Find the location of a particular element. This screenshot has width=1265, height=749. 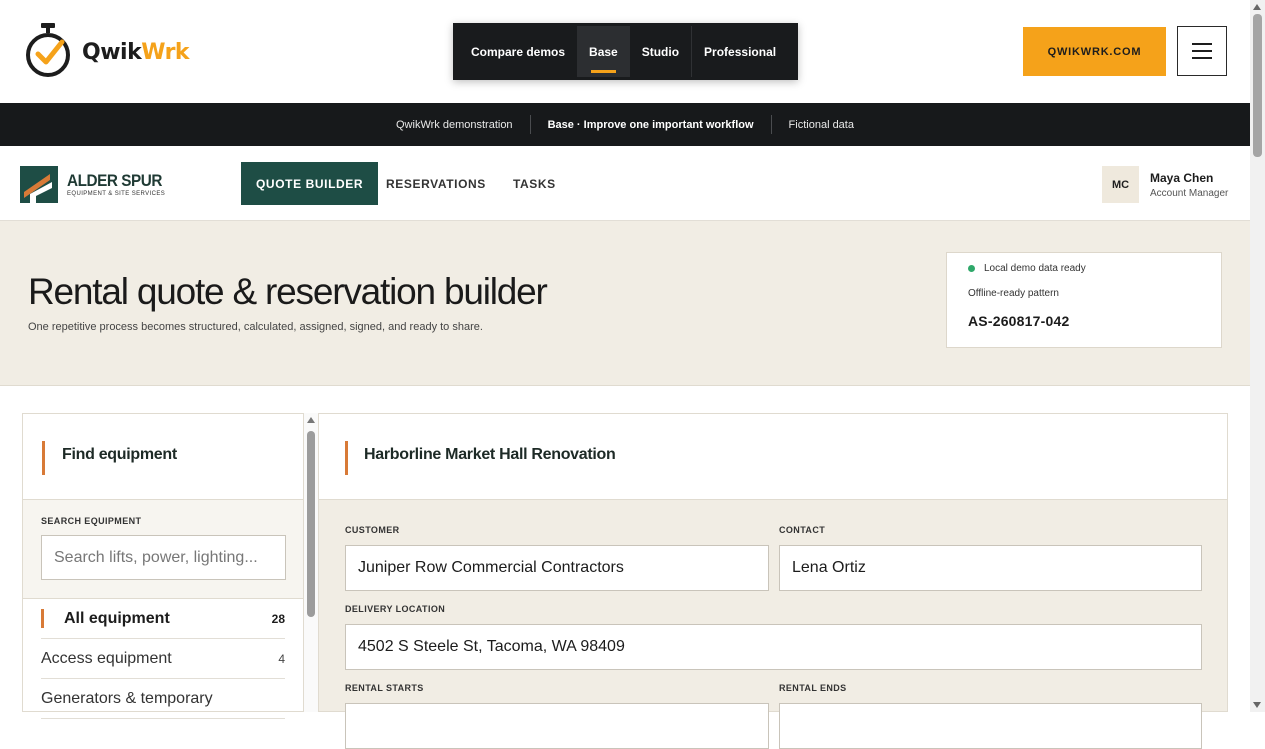

demo-tab-base: Base is located at coordinates (603, 51).